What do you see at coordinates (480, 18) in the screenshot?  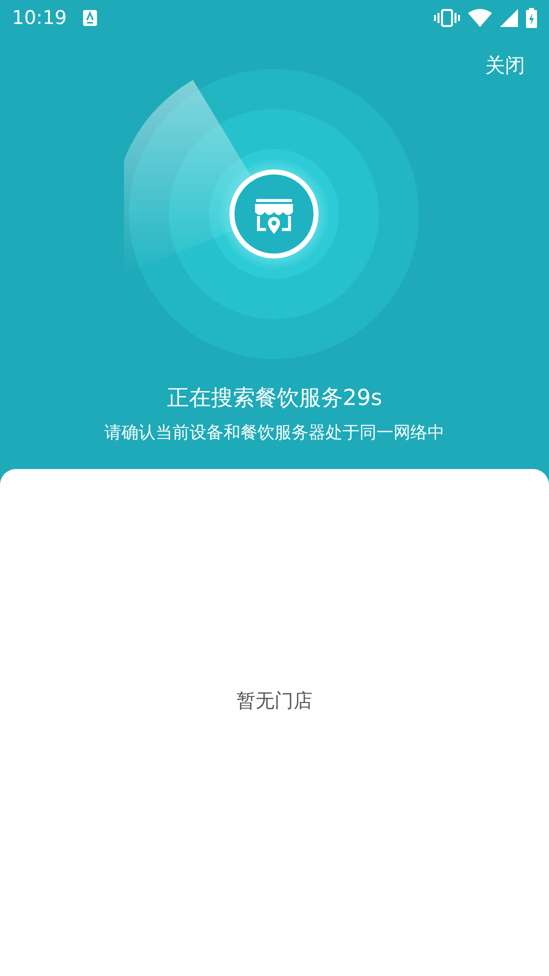 I see `wifi-icon` at bounding box center [480, 18].